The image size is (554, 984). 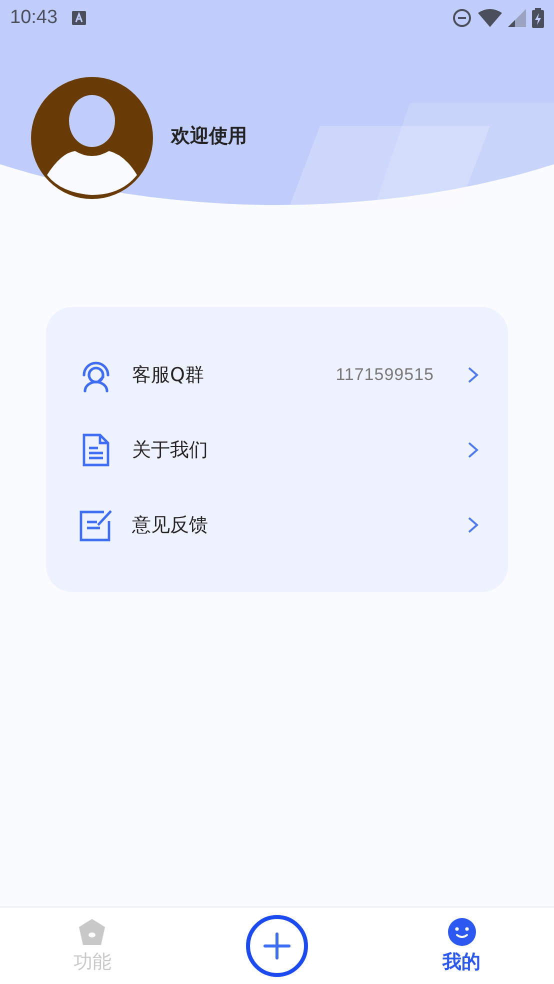 I want to click on status-time: 10:43, so click(x=34, y=18).